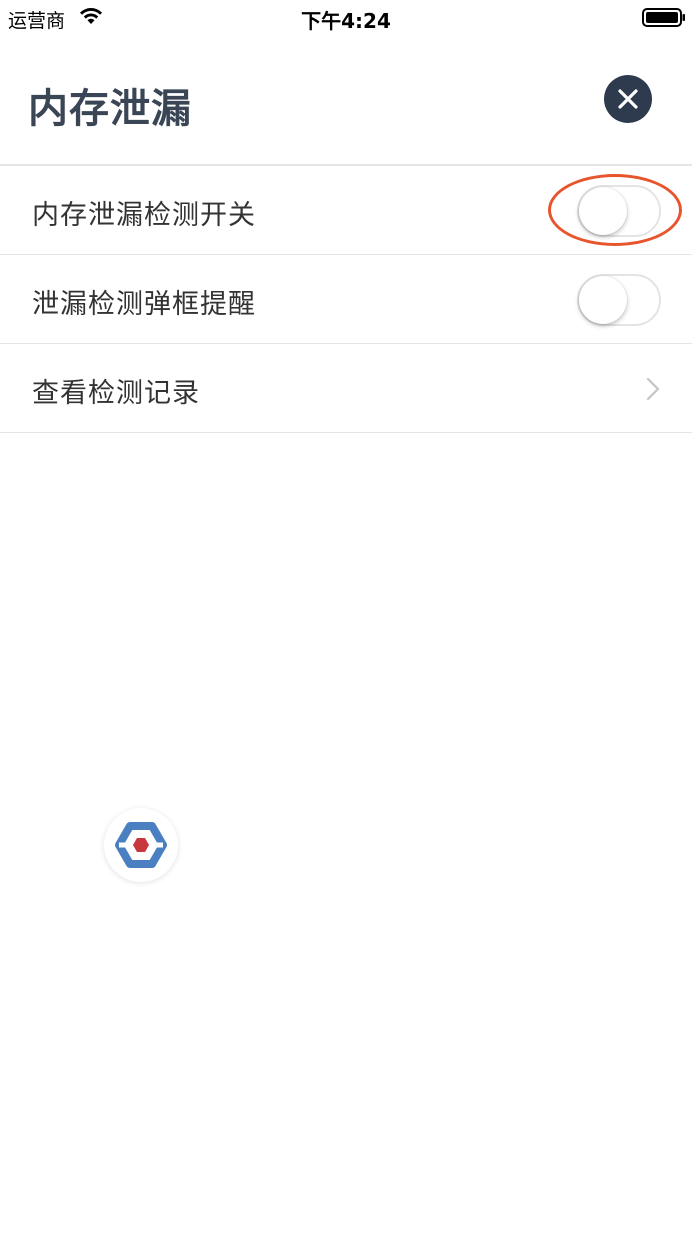 This screenshot has width=692, height=1238. What do you see at coordinates (144, 215) in the screenshot?
I see `leak-detection-label: 内存泄漏检测开关` at bounding box center [144, 215].